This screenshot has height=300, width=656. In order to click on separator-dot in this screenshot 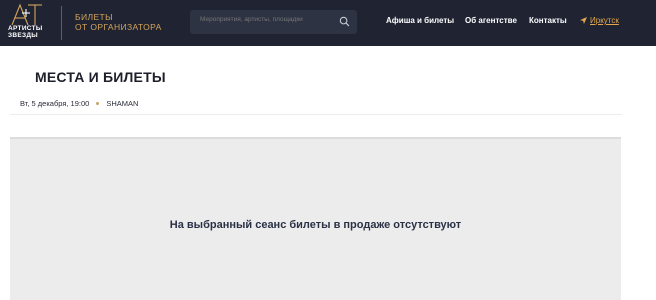, I will do `click(98, 103)`.